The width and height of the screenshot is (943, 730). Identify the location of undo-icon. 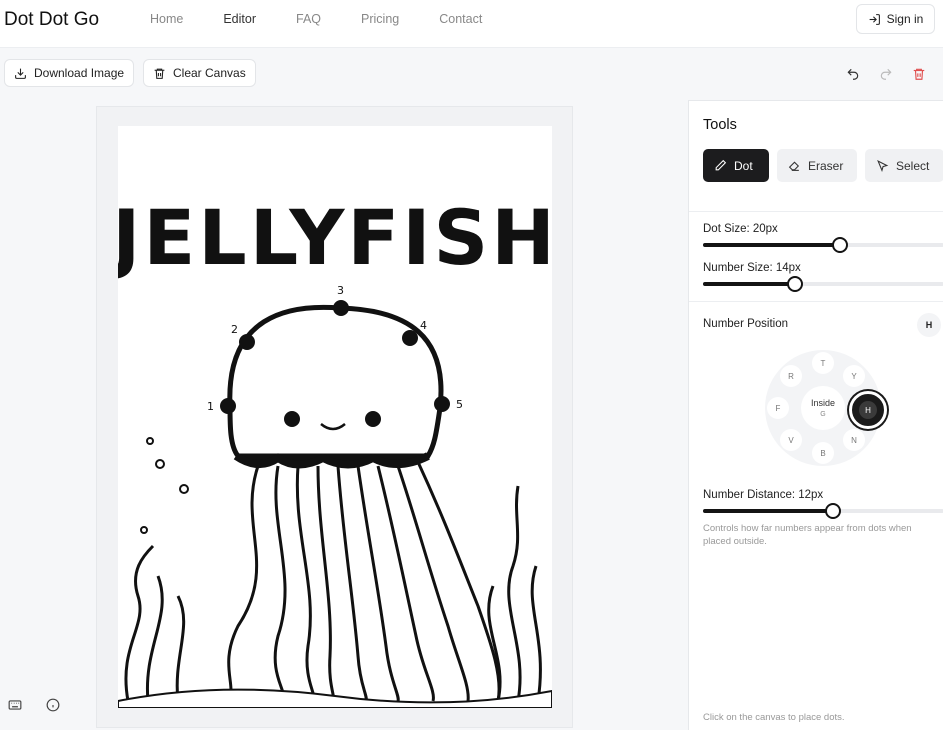
(853, 74).